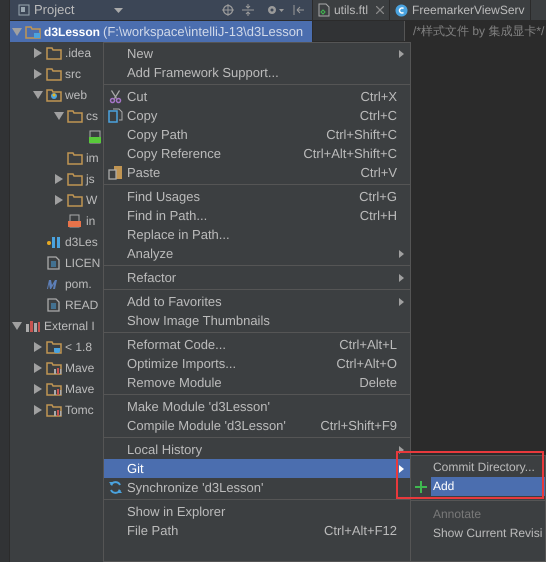 This screenshot has width=546, height=562. I want to click on panel-title: Project, so click(54, 10).